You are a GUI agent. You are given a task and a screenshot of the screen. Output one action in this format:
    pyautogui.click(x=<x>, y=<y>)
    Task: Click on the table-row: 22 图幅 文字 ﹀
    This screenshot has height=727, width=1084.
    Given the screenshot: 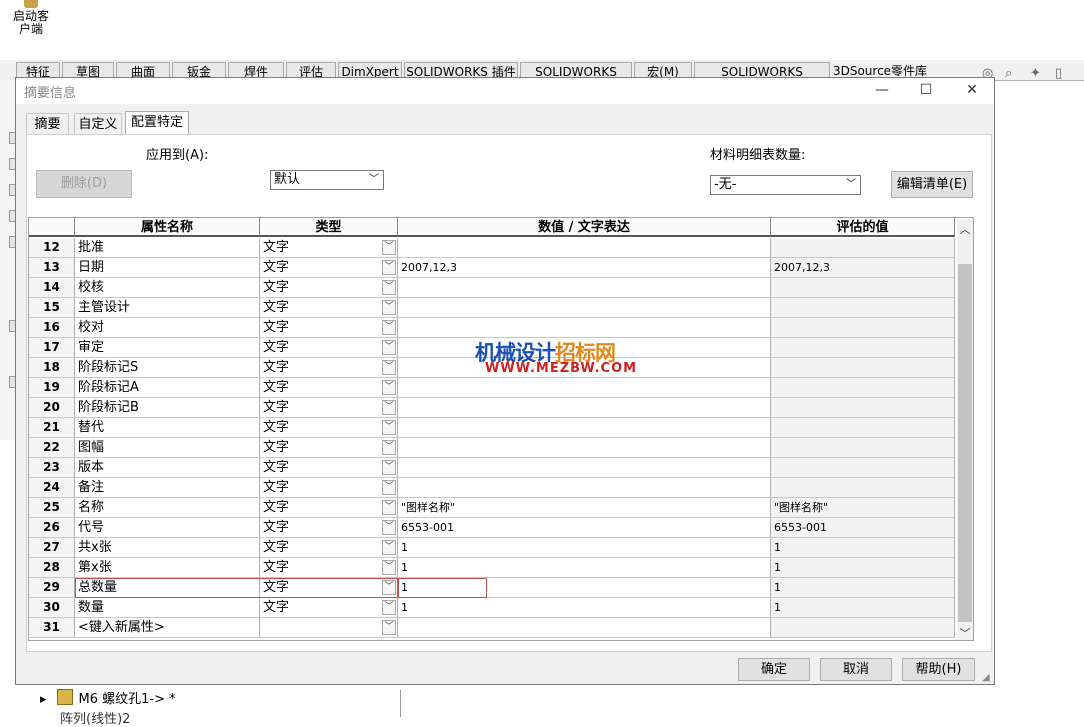 What is the action you would take?
    pyautogui.click(x=492, y=448)
    